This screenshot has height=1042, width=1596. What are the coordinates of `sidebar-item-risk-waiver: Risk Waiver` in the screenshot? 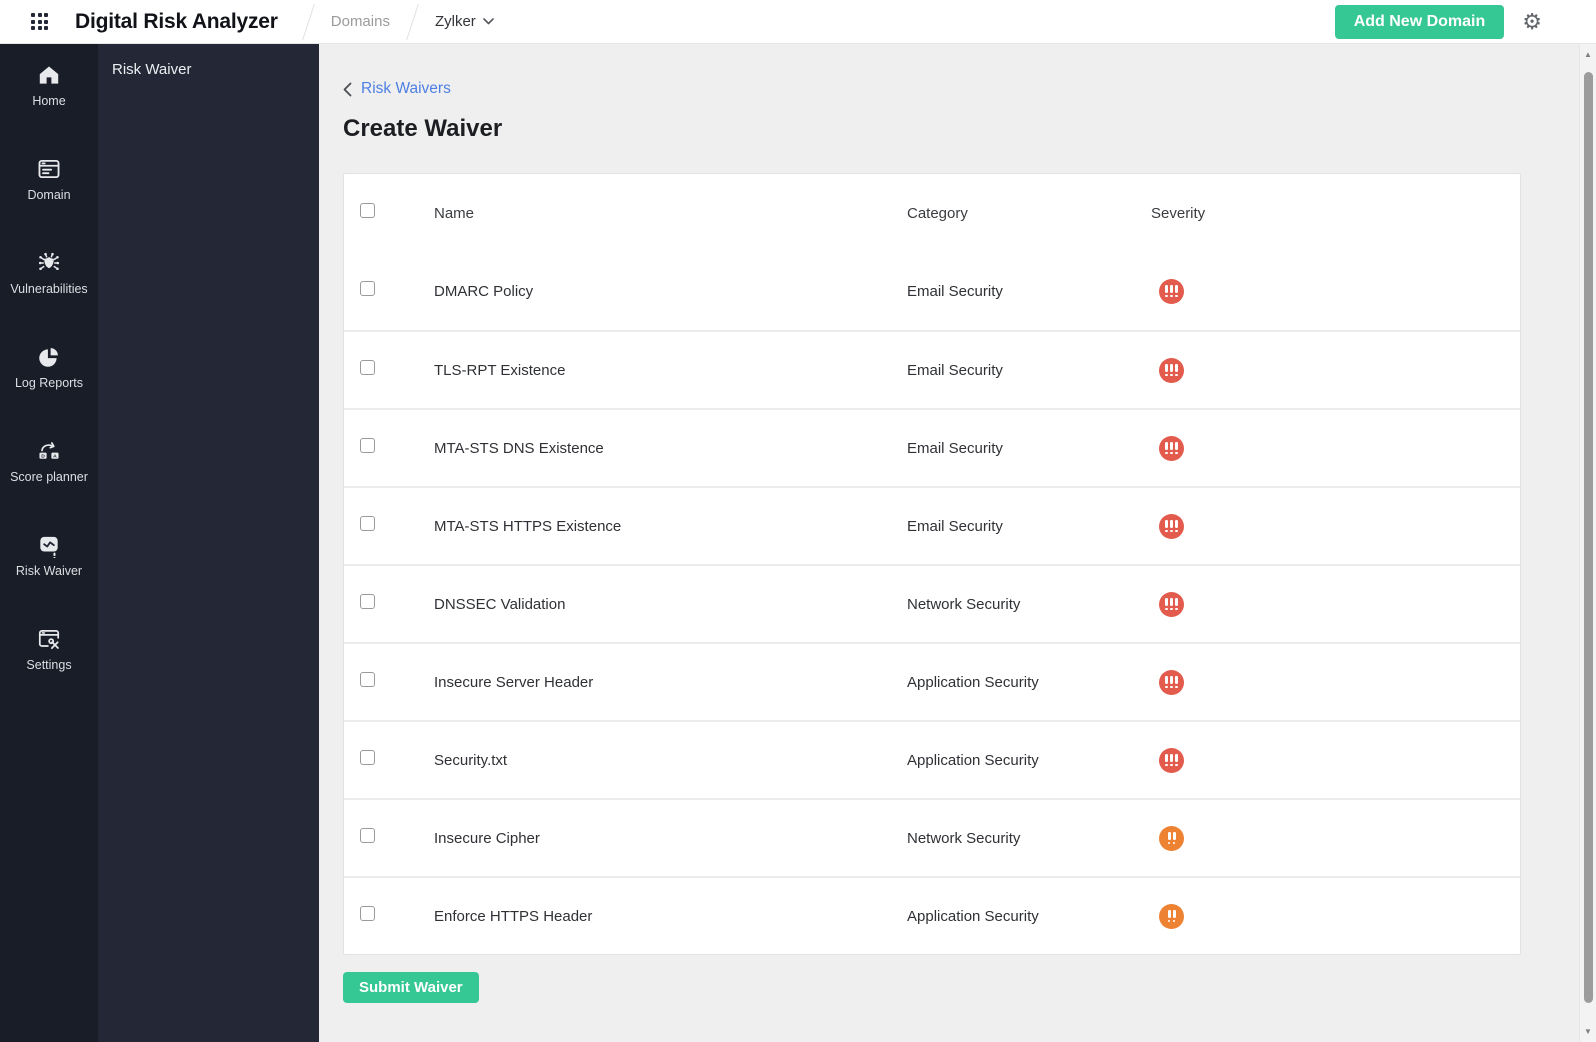 It's located at (49, 569).